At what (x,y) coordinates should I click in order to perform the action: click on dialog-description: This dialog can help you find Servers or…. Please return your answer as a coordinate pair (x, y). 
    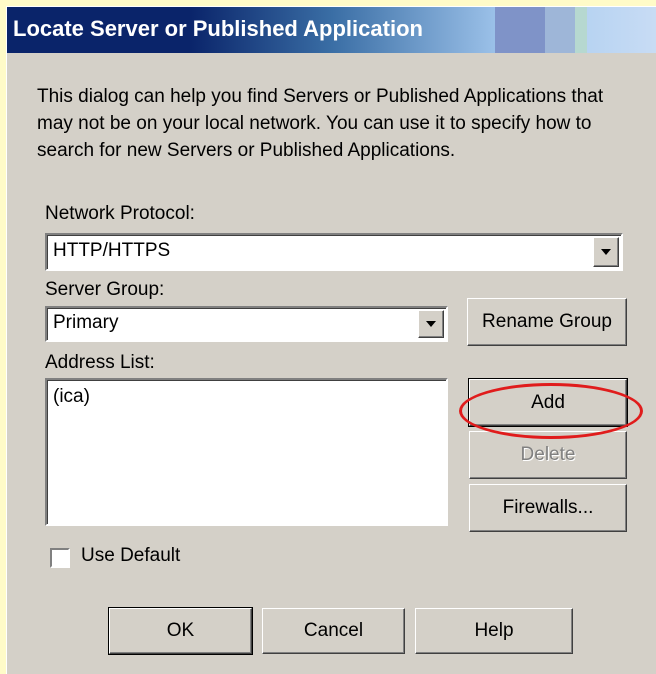
    Looking at the image, I should click on (320, 123).